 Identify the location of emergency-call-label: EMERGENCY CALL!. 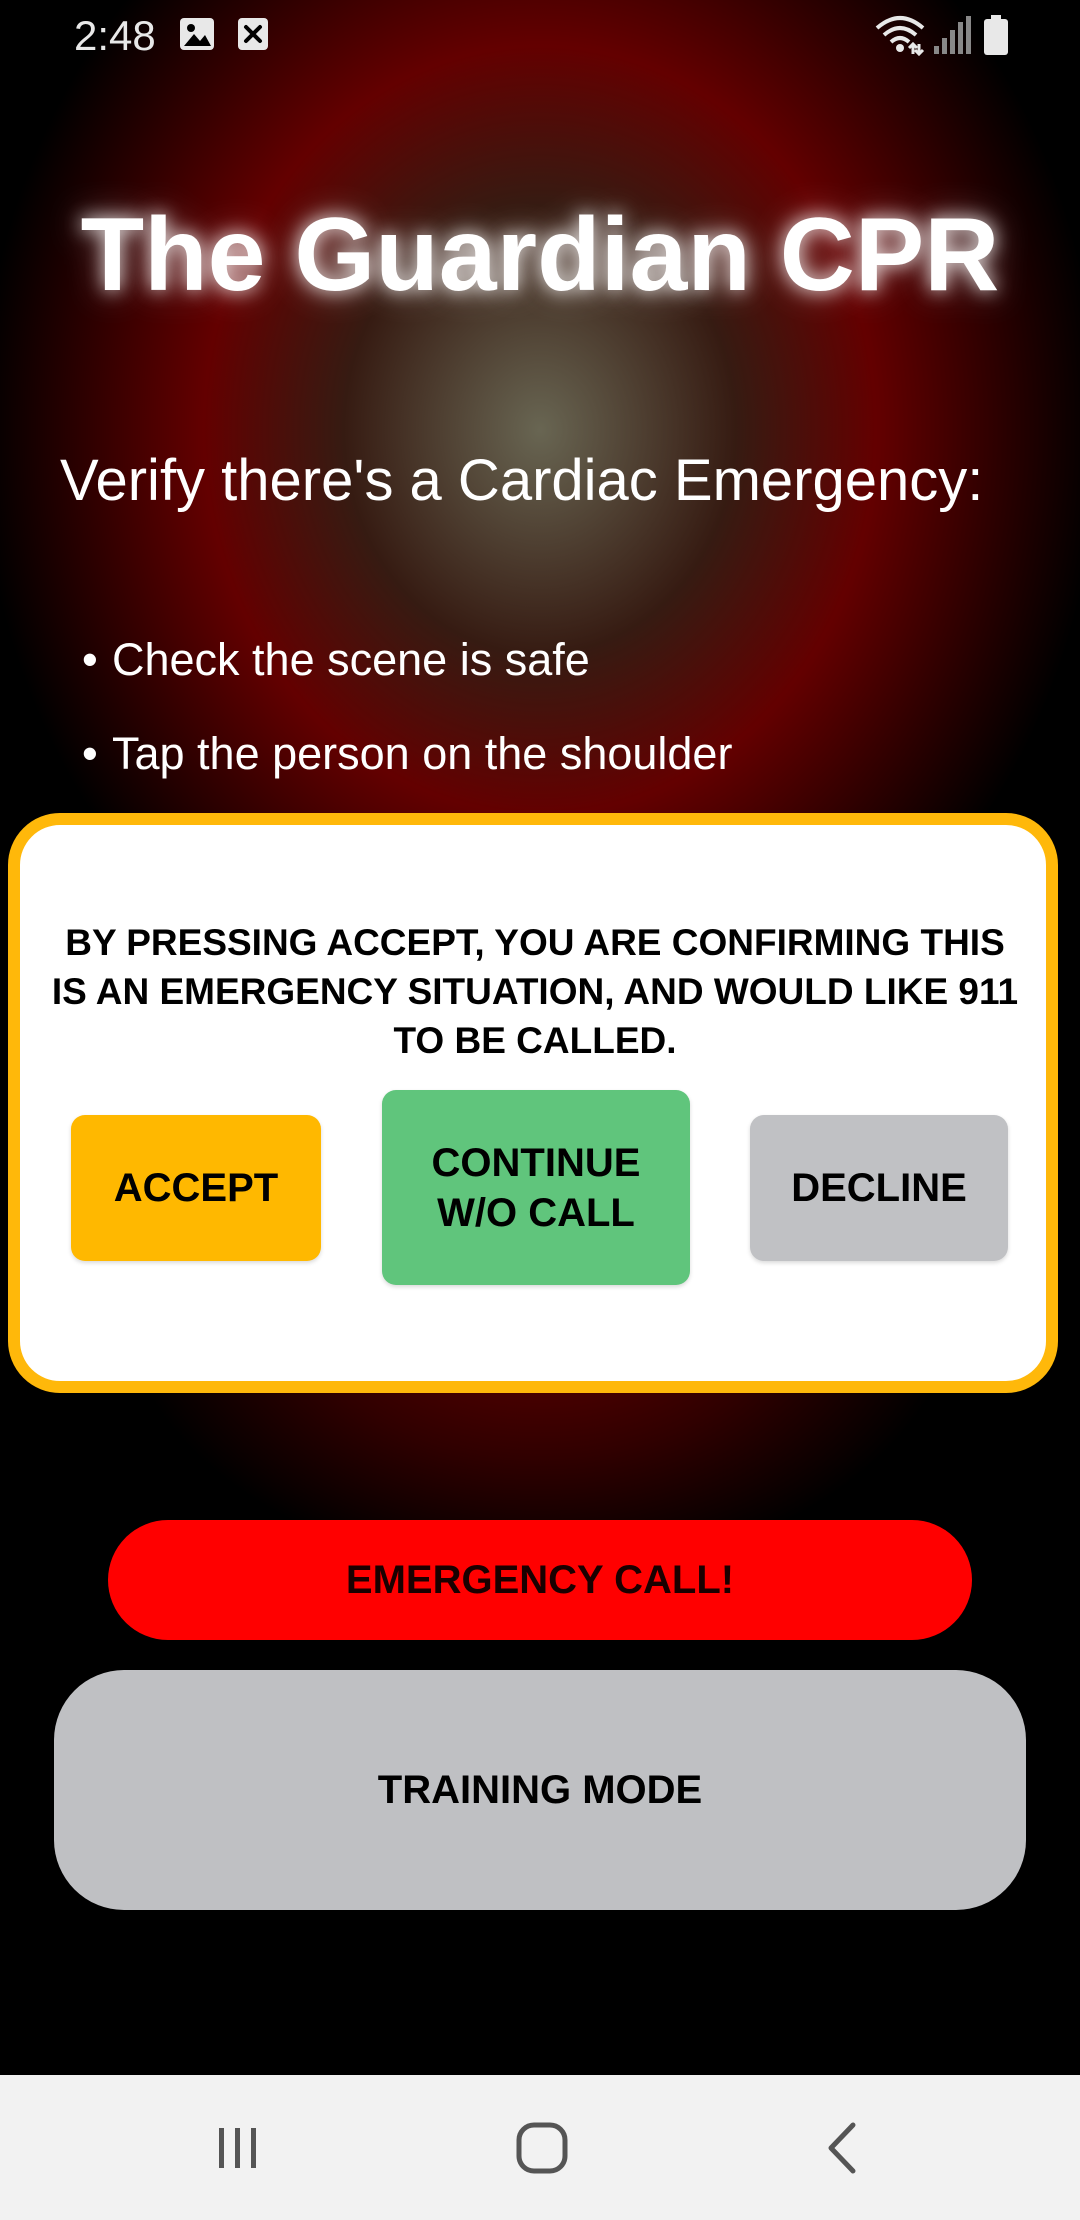
(540, 1579).